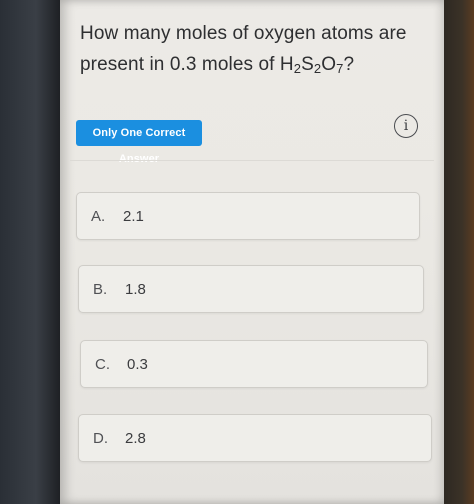 Image resolution: width=474 pixels, height=504 pixels. Describe the element at coordinates (139, 142) in the screenshot. I see `question-type-badge: Only One Correct Answer` at that location.